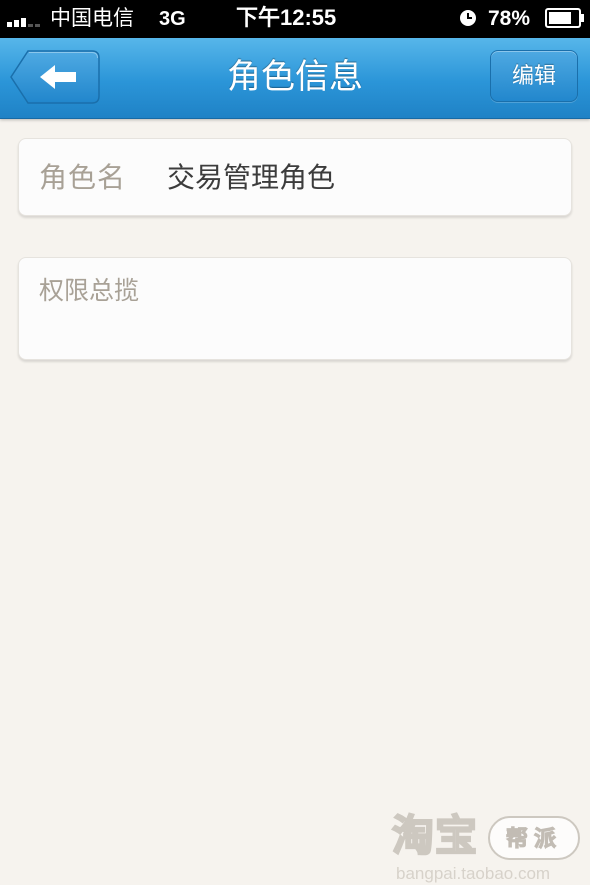 This screenshot has width=590, height=885. I want to click on signal-strength-icon, so click(27, 20).